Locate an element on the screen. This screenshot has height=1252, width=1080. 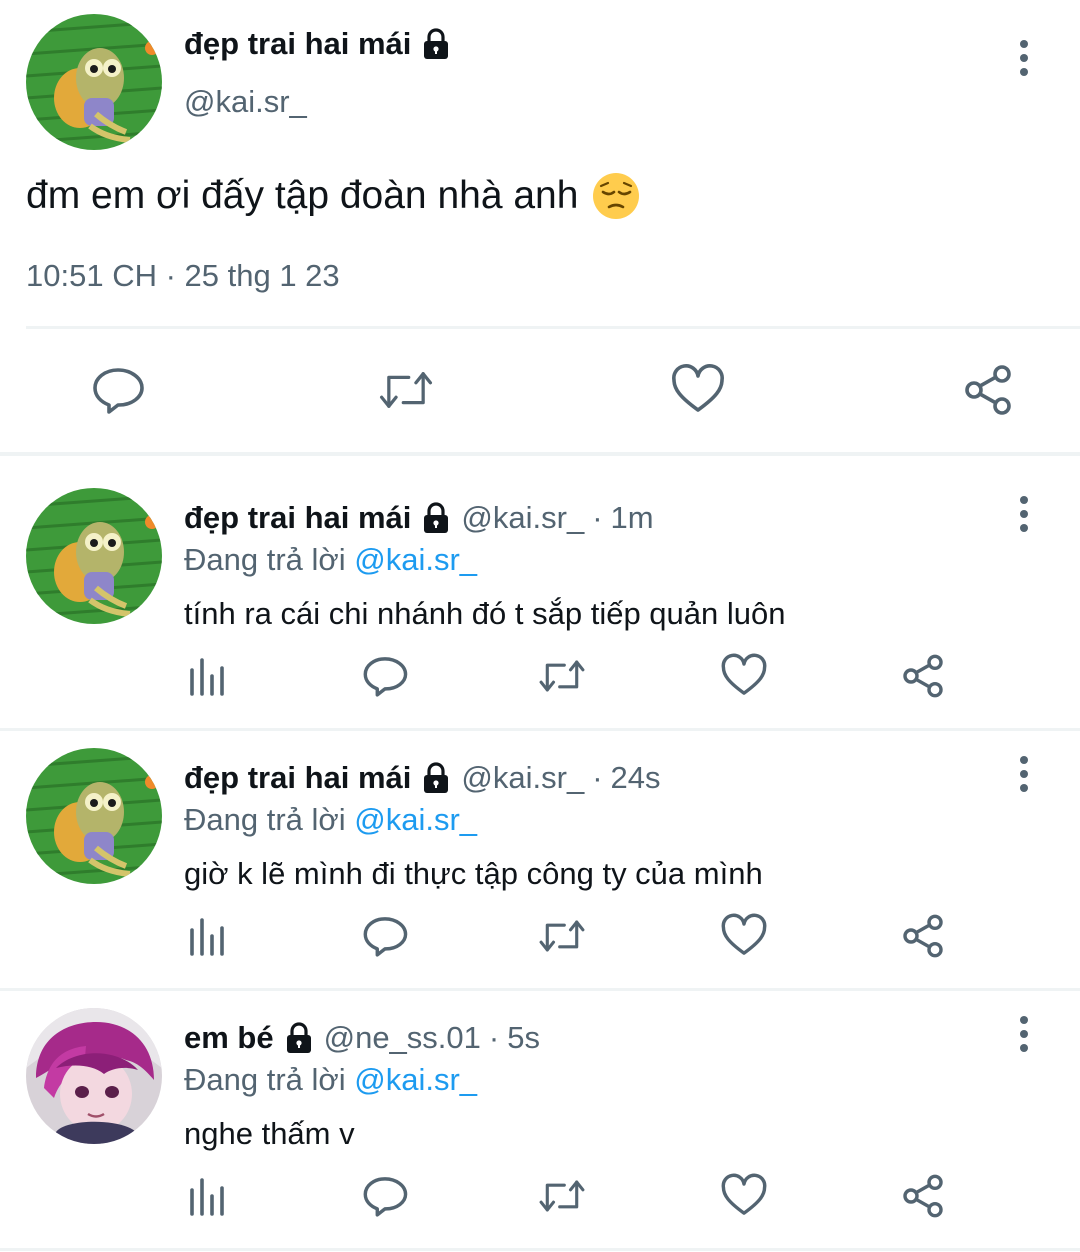
tweet-header: em bé @ne_ss.01 · 5s is located at coordinates (362, 1038).